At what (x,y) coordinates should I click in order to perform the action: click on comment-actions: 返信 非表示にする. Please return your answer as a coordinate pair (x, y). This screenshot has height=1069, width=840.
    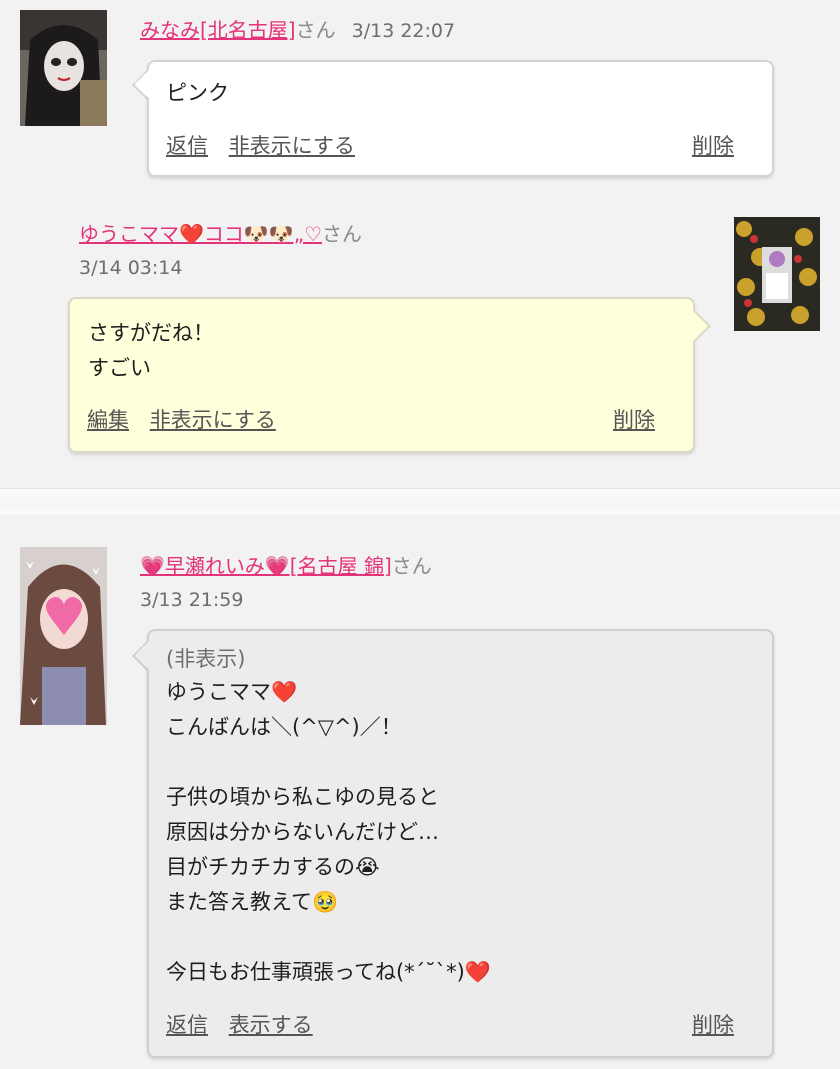
    Looking at the image, I should click on (267, 145).